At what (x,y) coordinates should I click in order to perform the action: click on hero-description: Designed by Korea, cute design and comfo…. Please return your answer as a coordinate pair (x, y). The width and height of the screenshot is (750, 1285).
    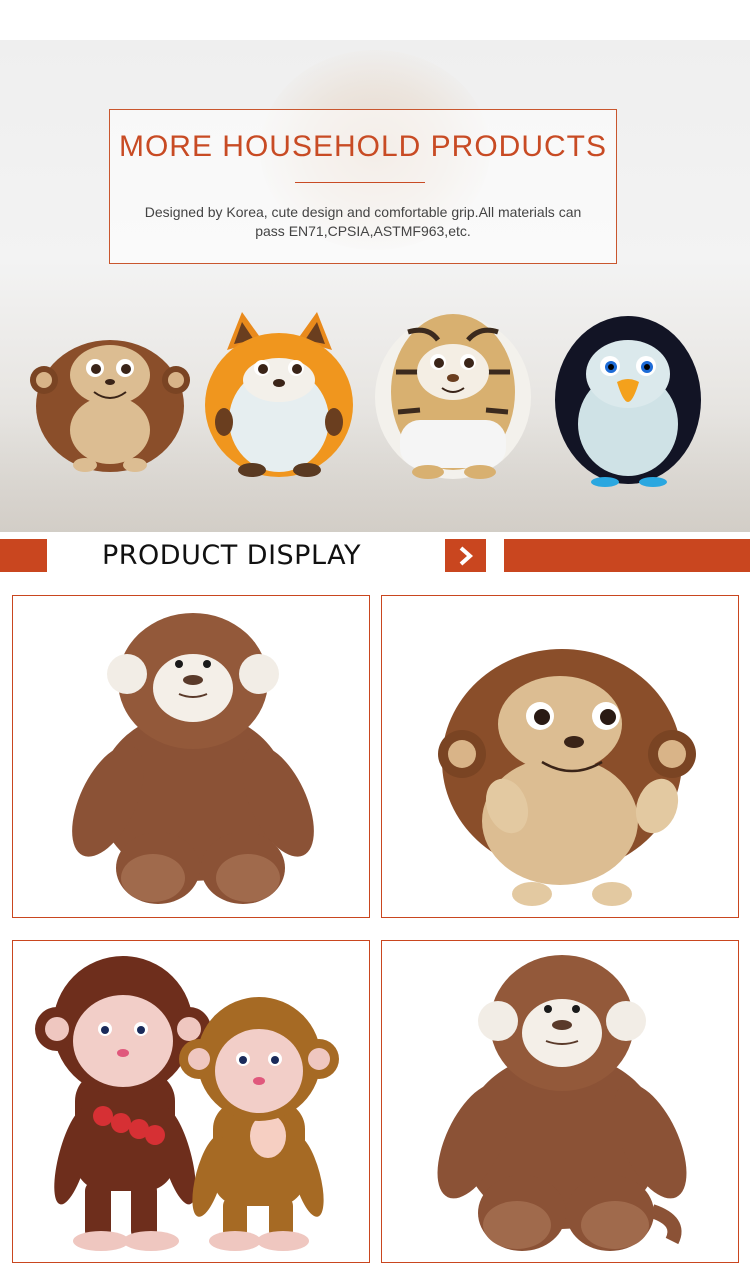
    Looking at the image, I should click on (363, 221).